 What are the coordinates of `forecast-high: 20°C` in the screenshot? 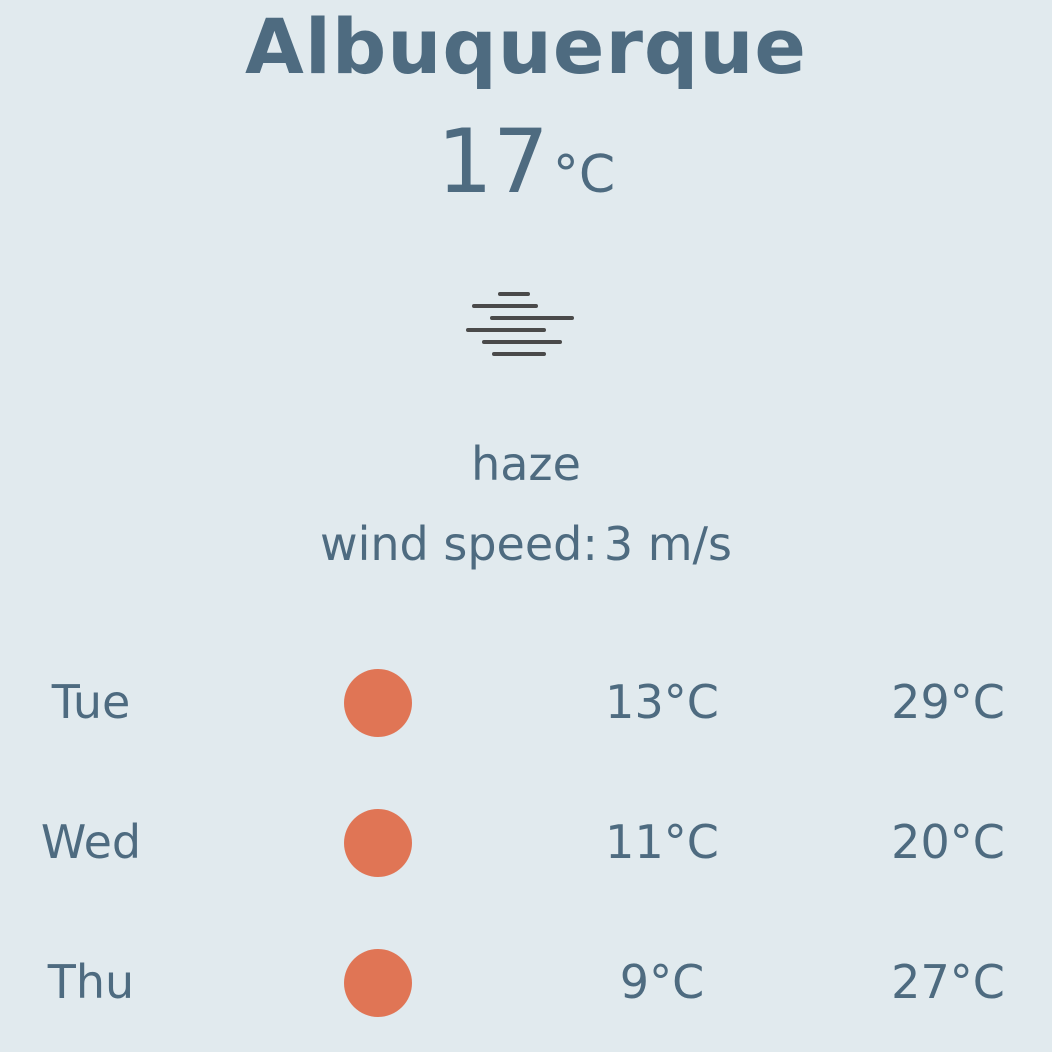 It's located at (948, 842).